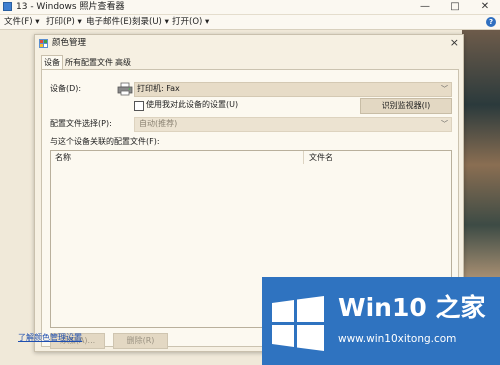  Describe the element at coordinates (139, 106) in the screenshot. I see `use-my-settings-checkbox` at that location.